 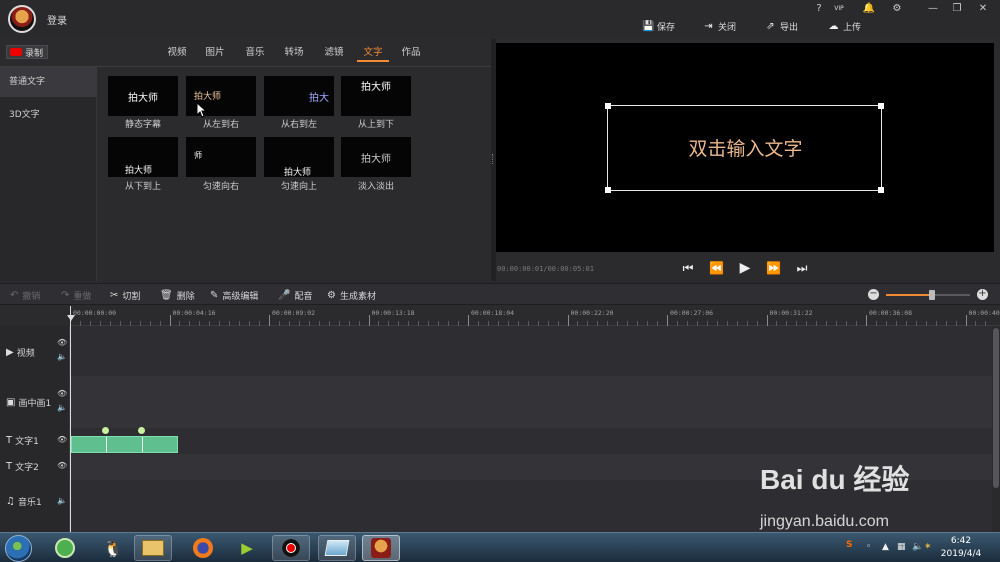 I want to click on tab-music: 音乐, so click(x=255, y=54).